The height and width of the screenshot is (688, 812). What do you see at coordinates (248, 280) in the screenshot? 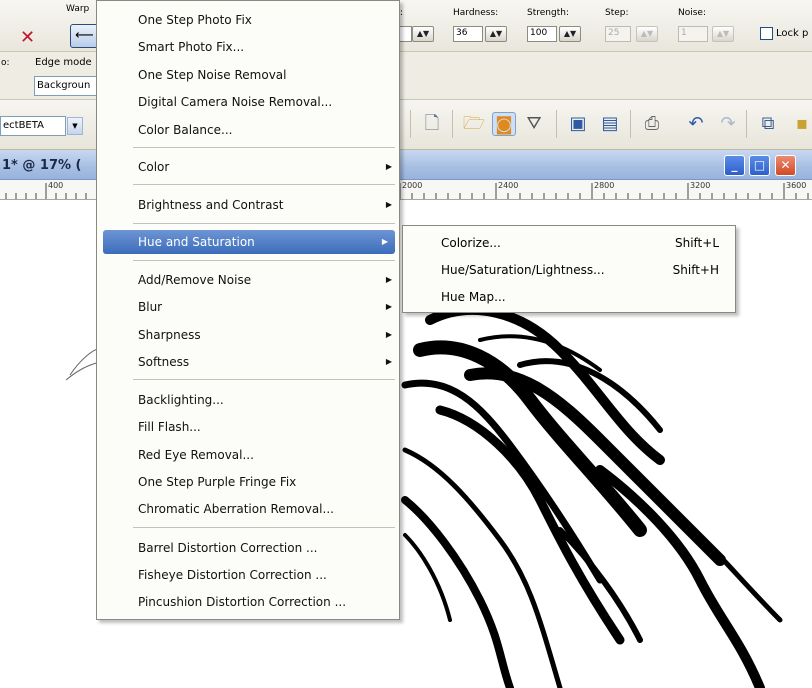
I see `menu-item-add-remove-noise: Add/Remove Noise ▶` at bounding box center [248, 280].